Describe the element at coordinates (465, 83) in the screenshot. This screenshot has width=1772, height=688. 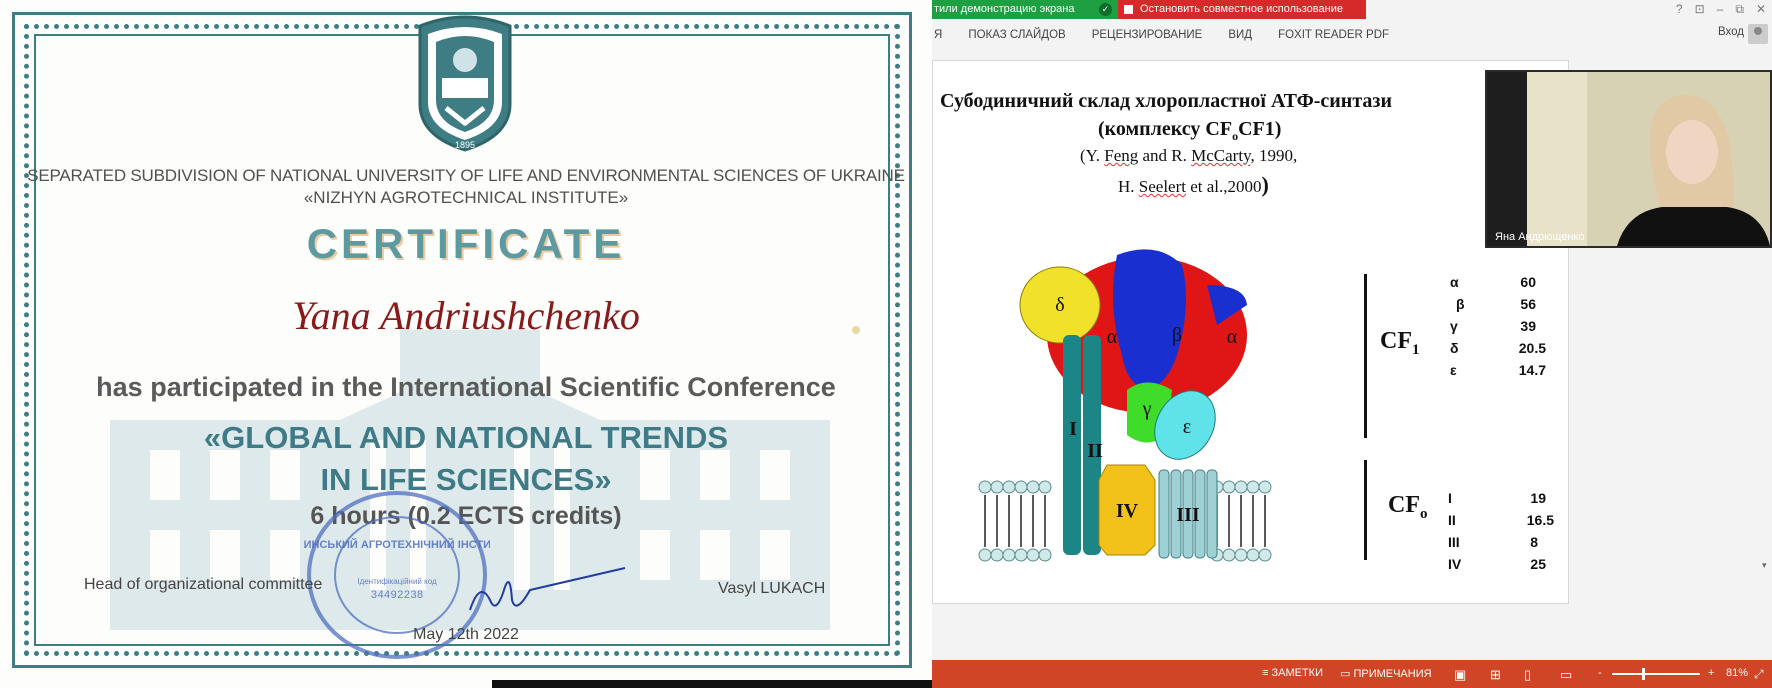
I see `university-emblem-icon: 1895` at that location.